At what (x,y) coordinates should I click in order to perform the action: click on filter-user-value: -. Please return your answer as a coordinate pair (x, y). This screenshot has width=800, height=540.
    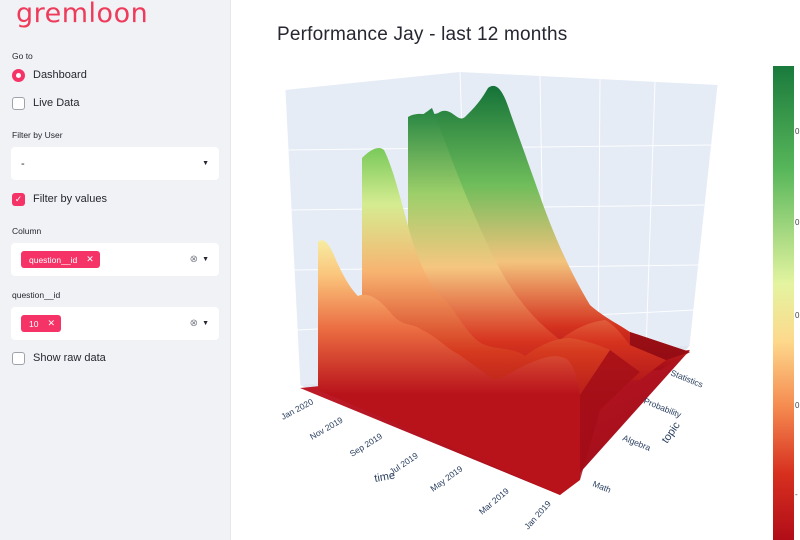
    Looking at the image, I should click on (23, 163).